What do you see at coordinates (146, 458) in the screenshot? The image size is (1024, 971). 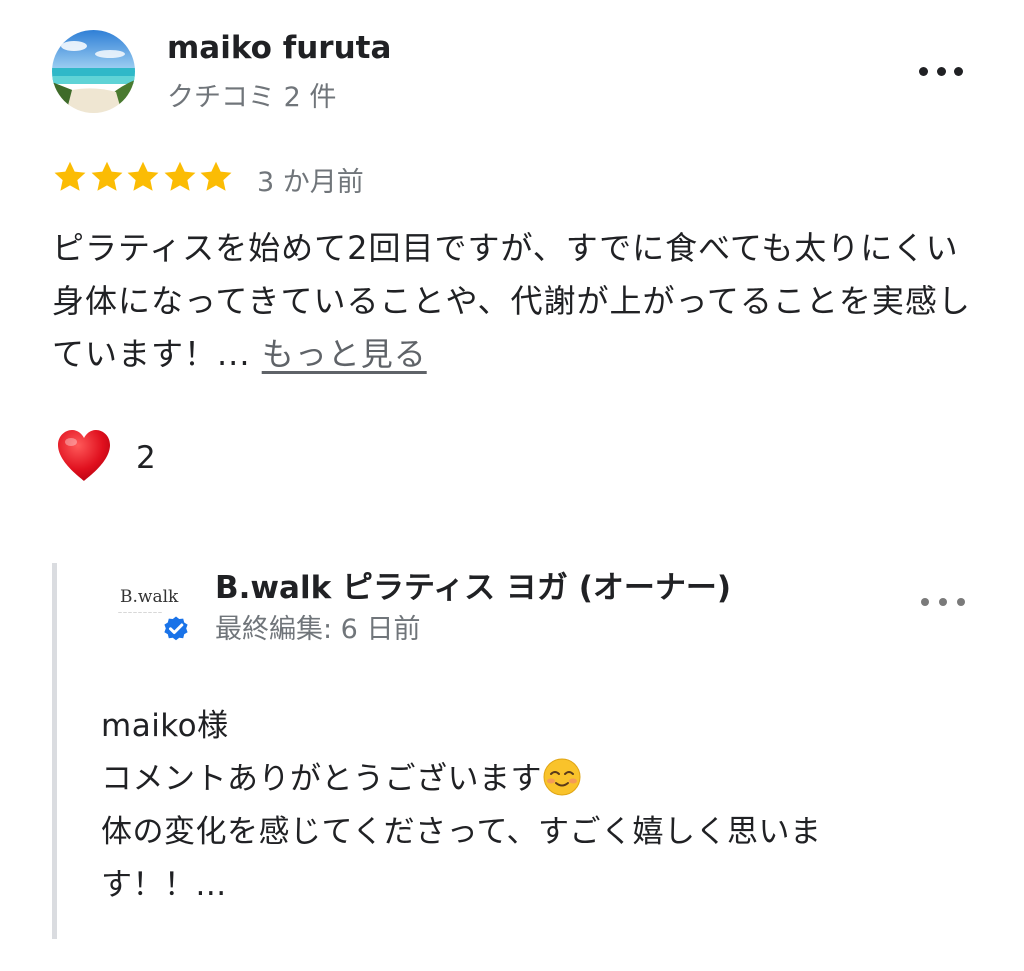 I see `reaction-count: 2` at bounding box center [146, 458].